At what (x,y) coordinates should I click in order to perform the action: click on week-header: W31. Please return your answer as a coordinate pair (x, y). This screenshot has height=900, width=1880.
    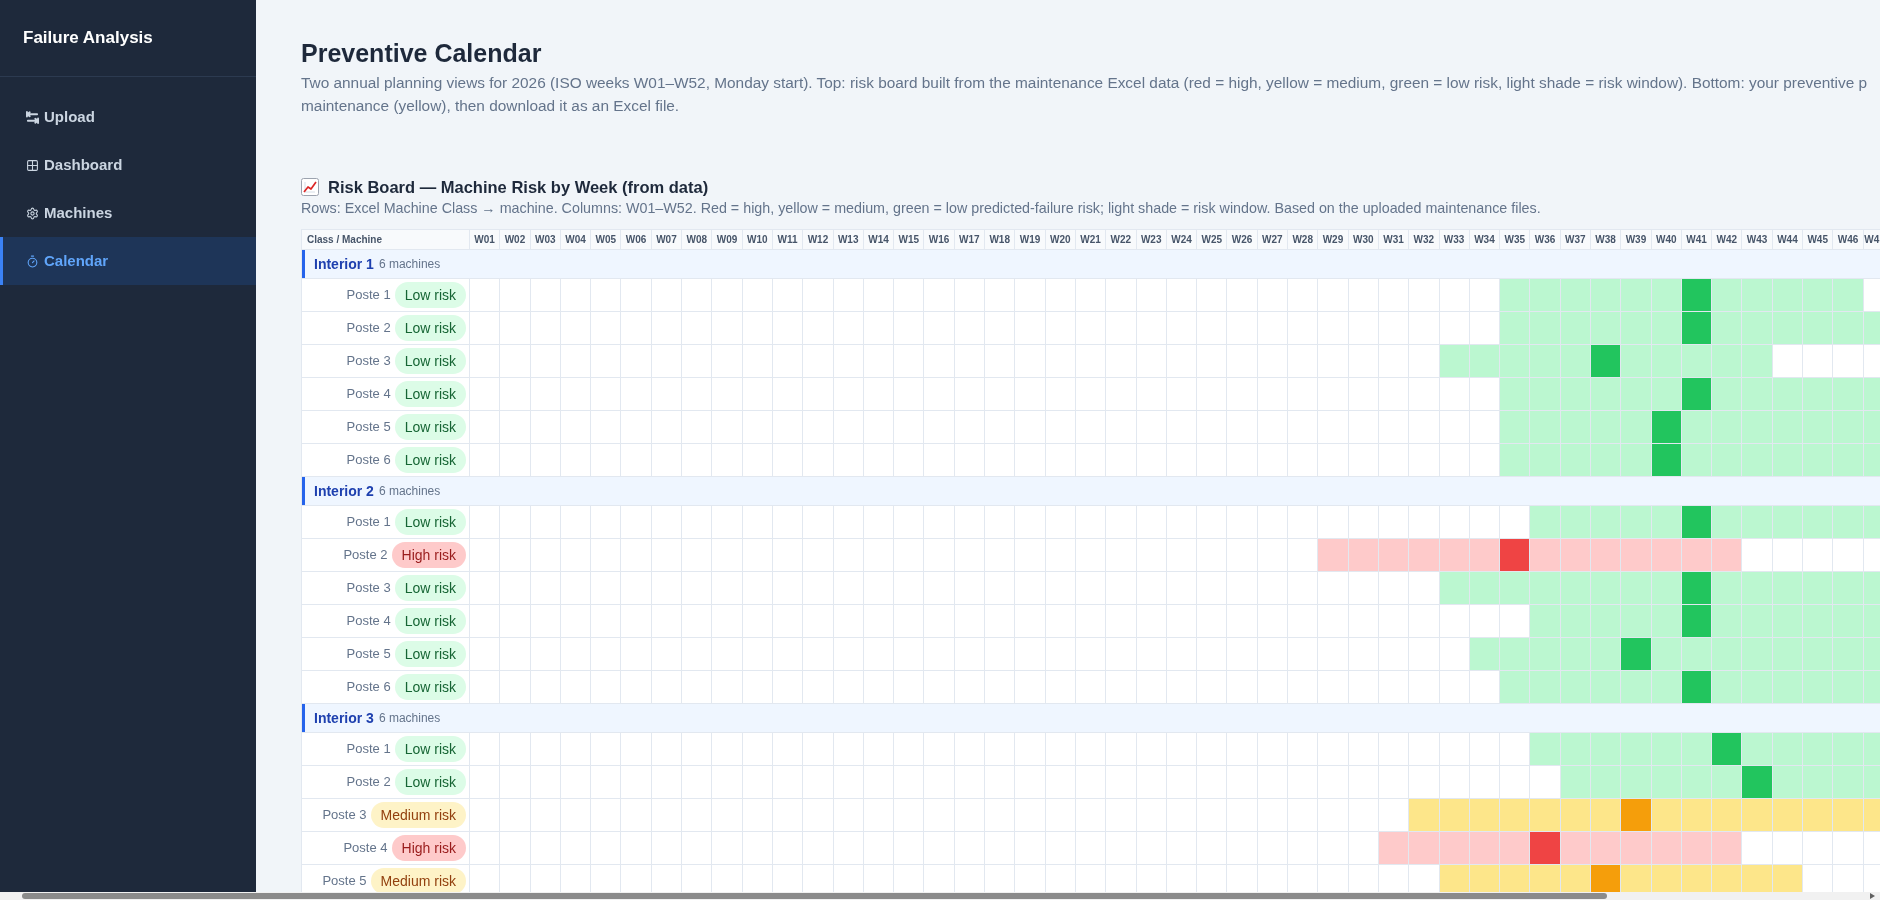
    Looking at the image, I should click on (1393, 239).